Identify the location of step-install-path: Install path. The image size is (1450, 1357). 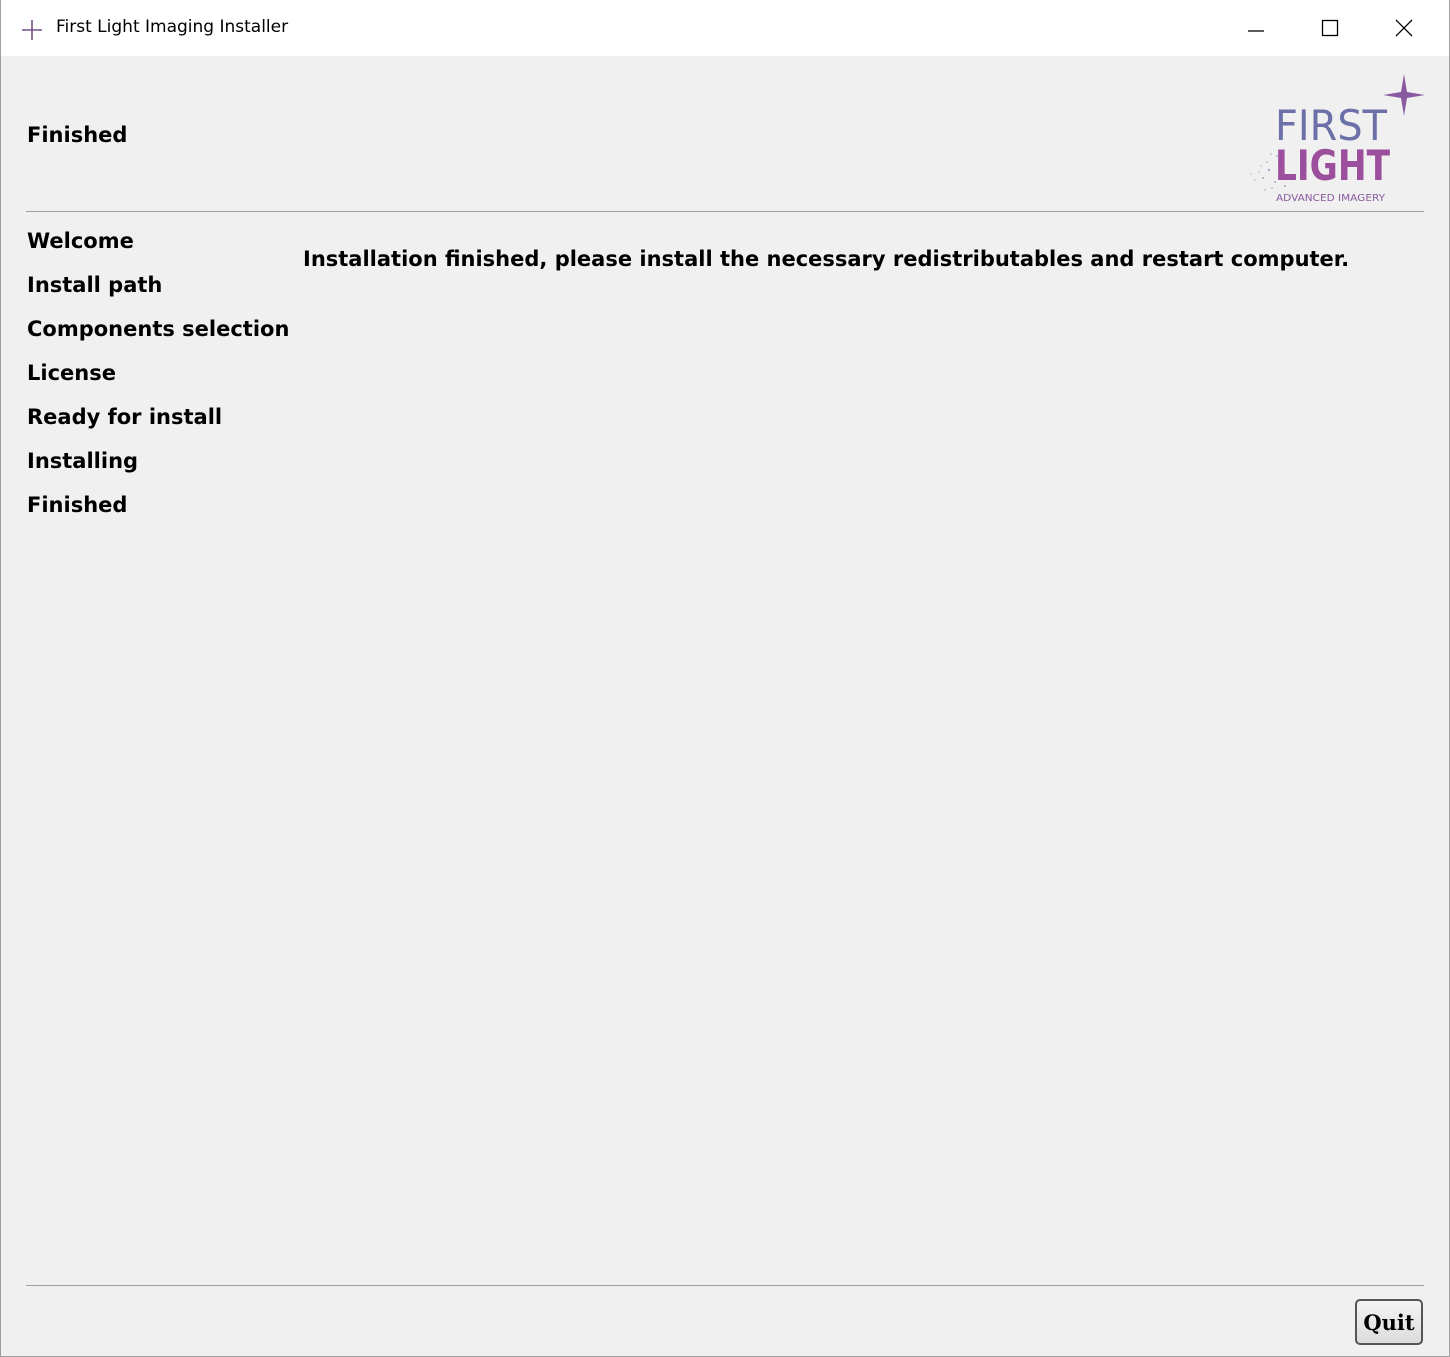
(95, 285).